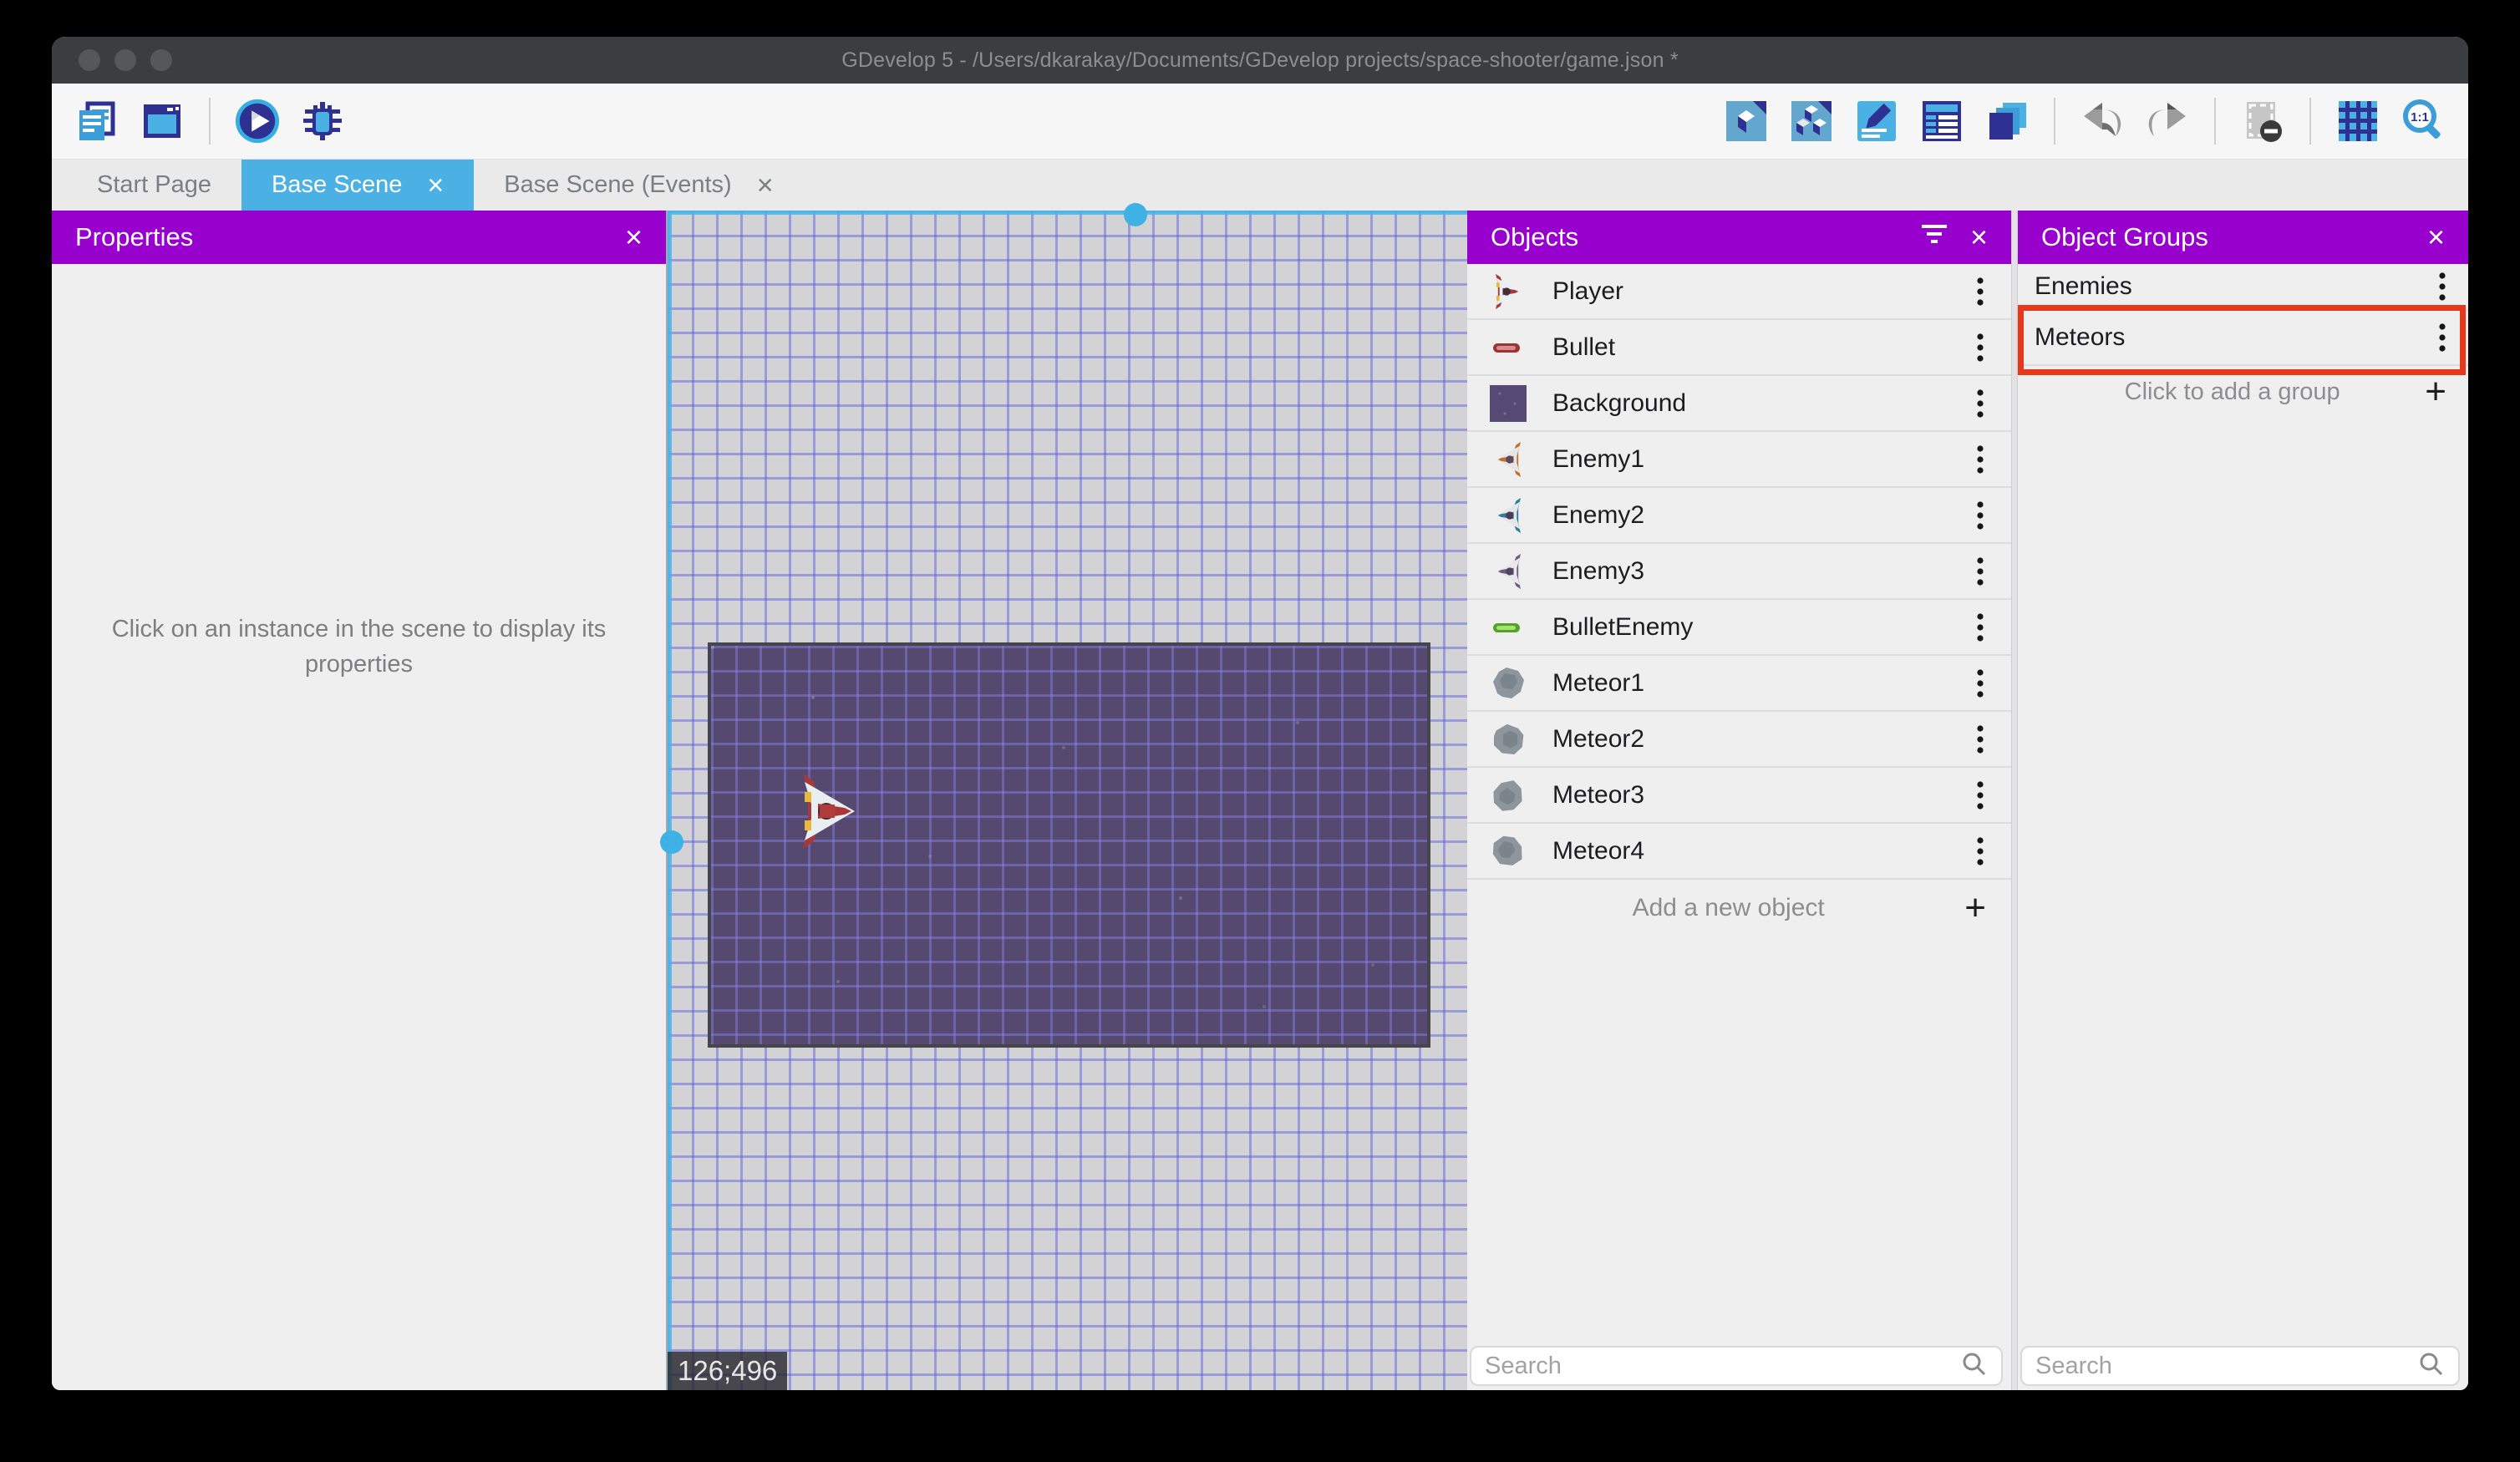  Describe the element at coordinates (1739, 796) in the screenshot. I see `object-row-meteor3: Meteor3` at that location.